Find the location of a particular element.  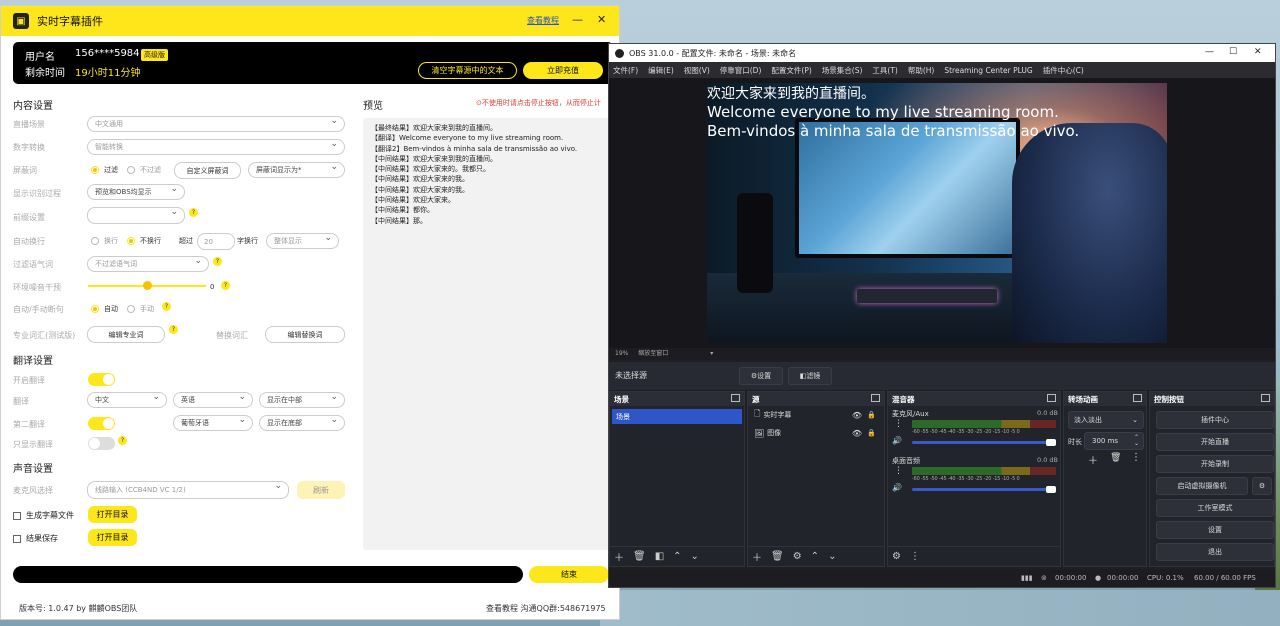

settings-button: 设置 is located at coordinates (1215, 530).